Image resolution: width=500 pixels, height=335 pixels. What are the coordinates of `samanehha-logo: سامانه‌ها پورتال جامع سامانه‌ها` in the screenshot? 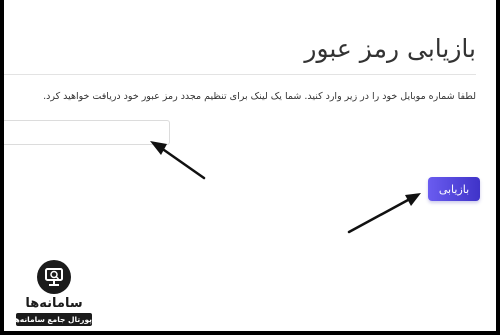 It's located at (52, 294).